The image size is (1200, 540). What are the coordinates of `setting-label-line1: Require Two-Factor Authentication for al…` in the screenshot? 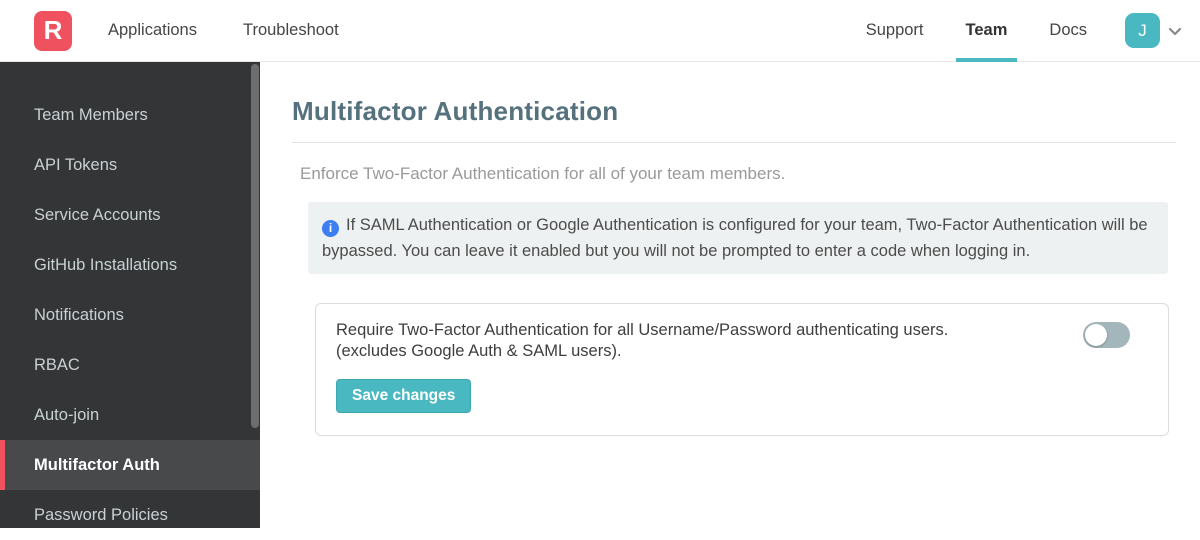 It's located at (642, 330).